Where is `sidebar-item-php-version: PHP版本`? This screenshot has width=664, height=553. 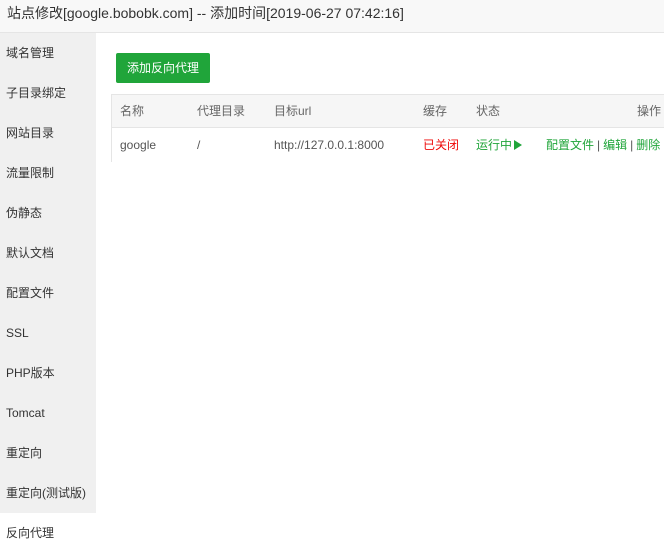
sidebar-item-php-version: PHP版本 is located at coordinates (48, 373).